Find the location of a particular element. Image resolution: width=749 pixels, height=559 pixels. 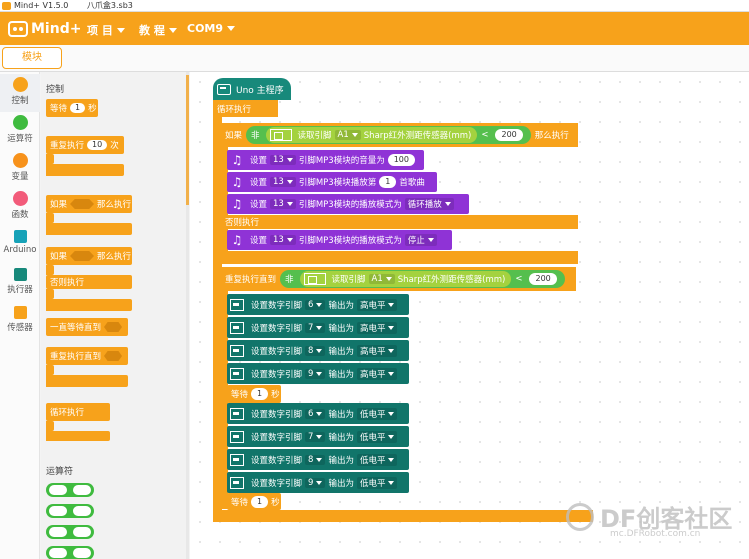

category-operators: 运算符 is located at coordinates (20, 131).